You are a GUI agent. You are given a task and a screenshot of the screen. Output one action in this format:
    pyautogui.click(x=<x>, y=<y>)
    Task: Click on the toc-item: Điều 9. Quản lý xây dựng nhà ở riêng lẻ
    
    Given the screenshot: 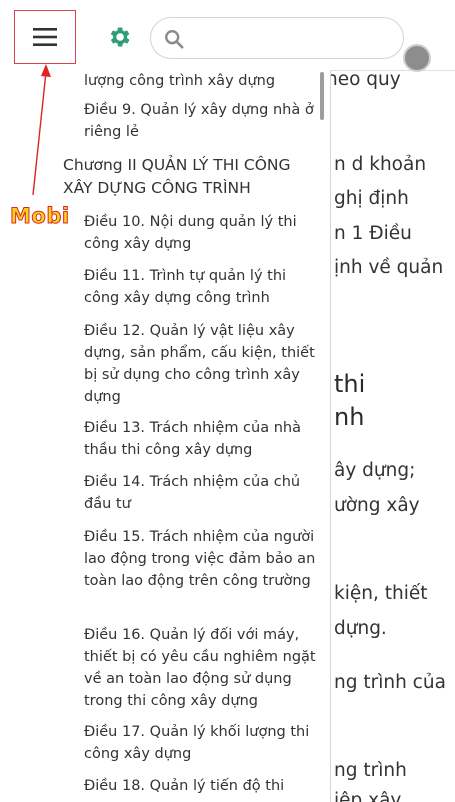 What is the action you would take?
    pyautogui.click(x=200, y=121)
    